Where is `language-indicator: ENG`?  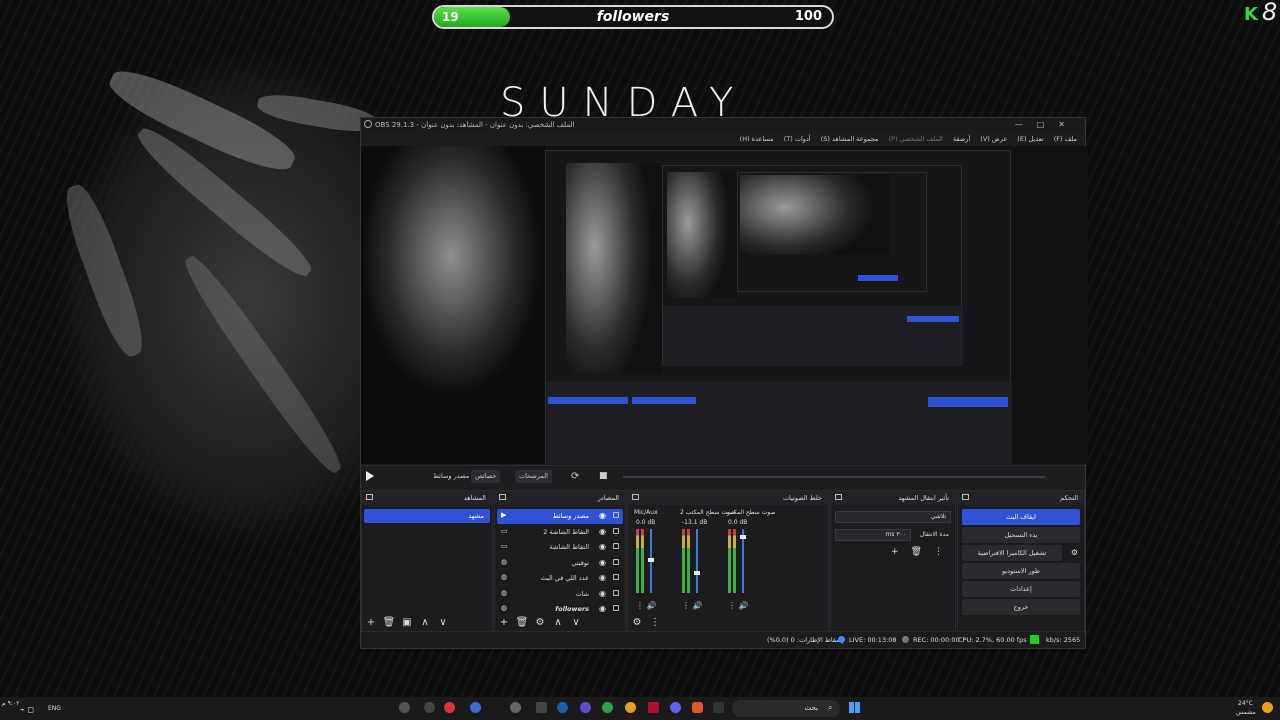 language-indicator: ENG is located at coordinates (54, 708).